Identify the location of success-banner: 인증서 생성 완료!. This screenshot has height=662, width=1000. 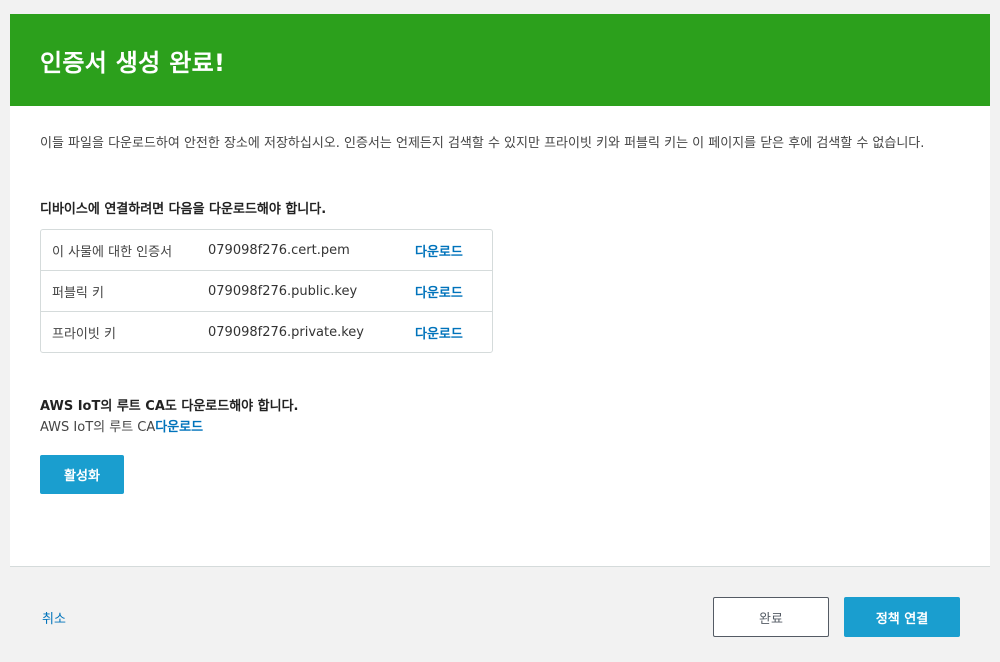
(500, 60).